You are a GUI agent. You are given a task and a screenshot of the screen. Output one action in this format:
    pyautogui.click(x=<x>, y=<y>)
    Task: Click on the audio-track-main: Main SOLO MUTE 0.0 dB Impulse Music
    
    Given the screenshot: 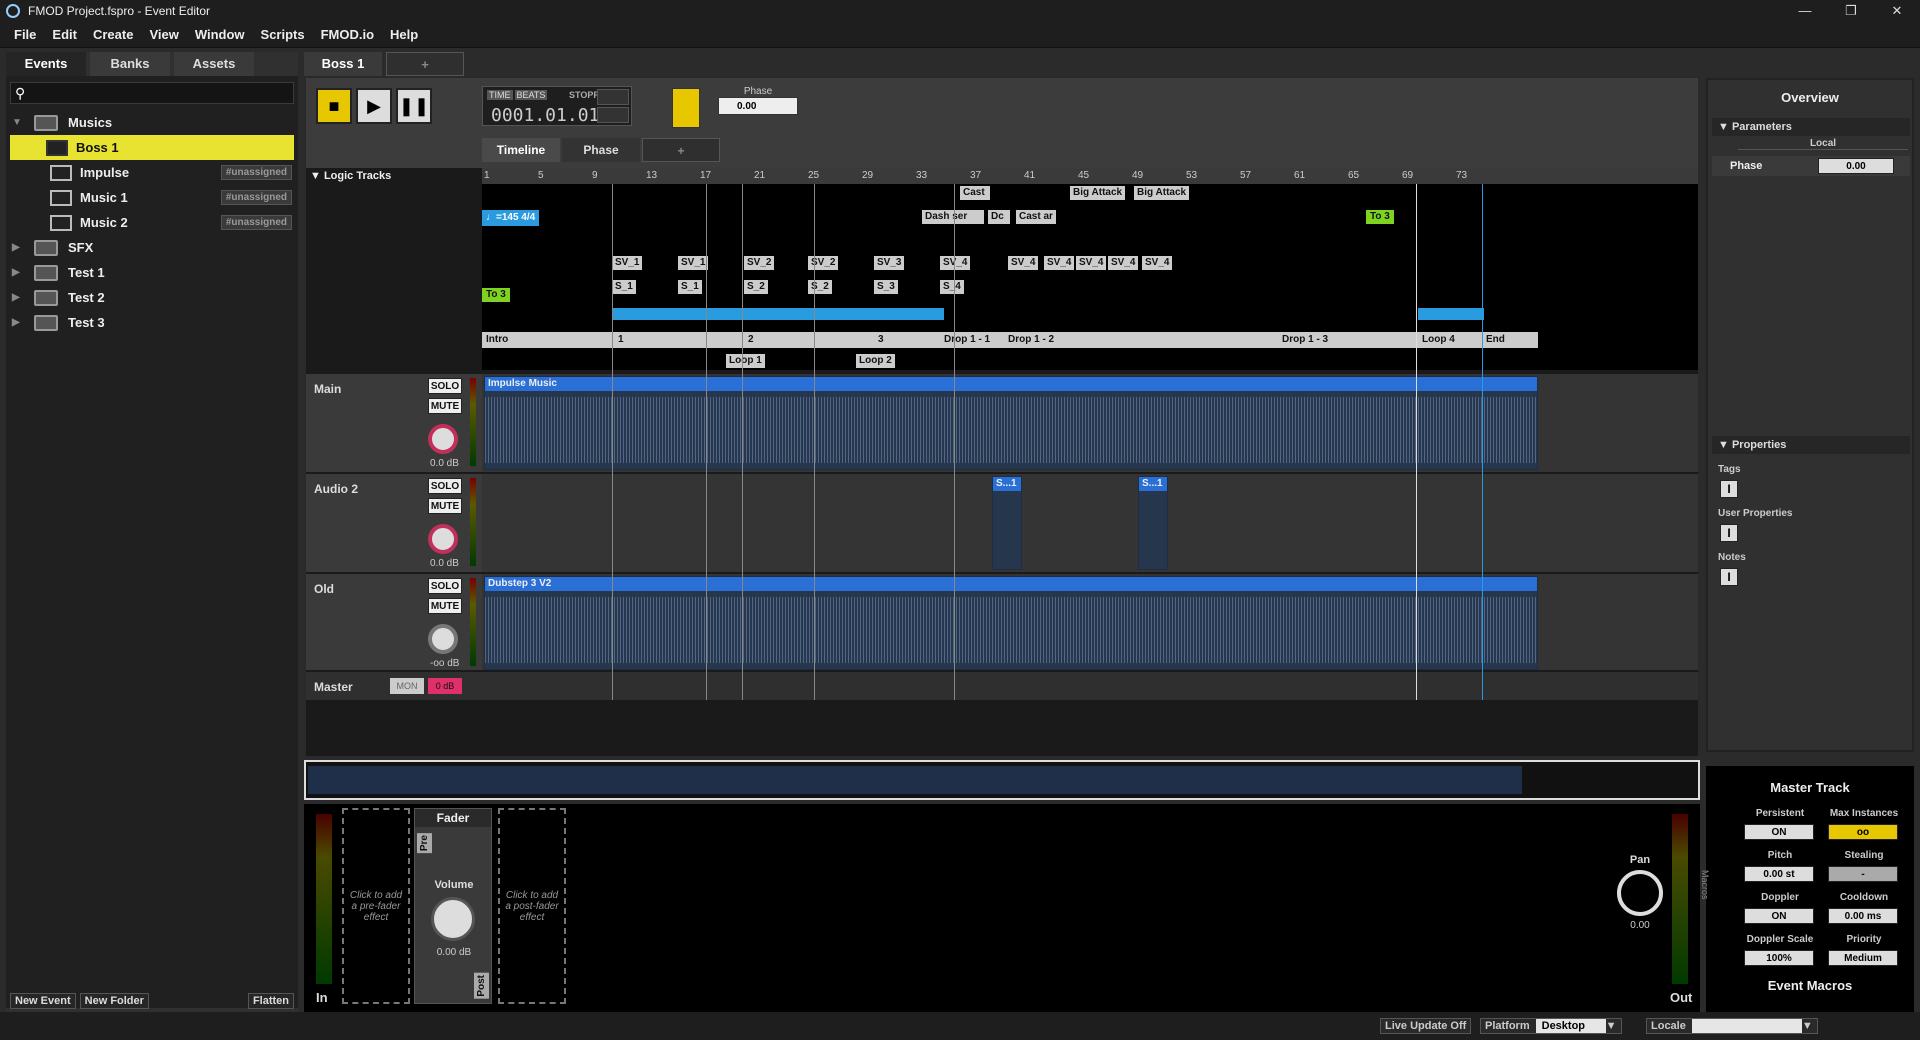 What is the action you would take?
    pyautogui.click(x=1002, y=422)
    